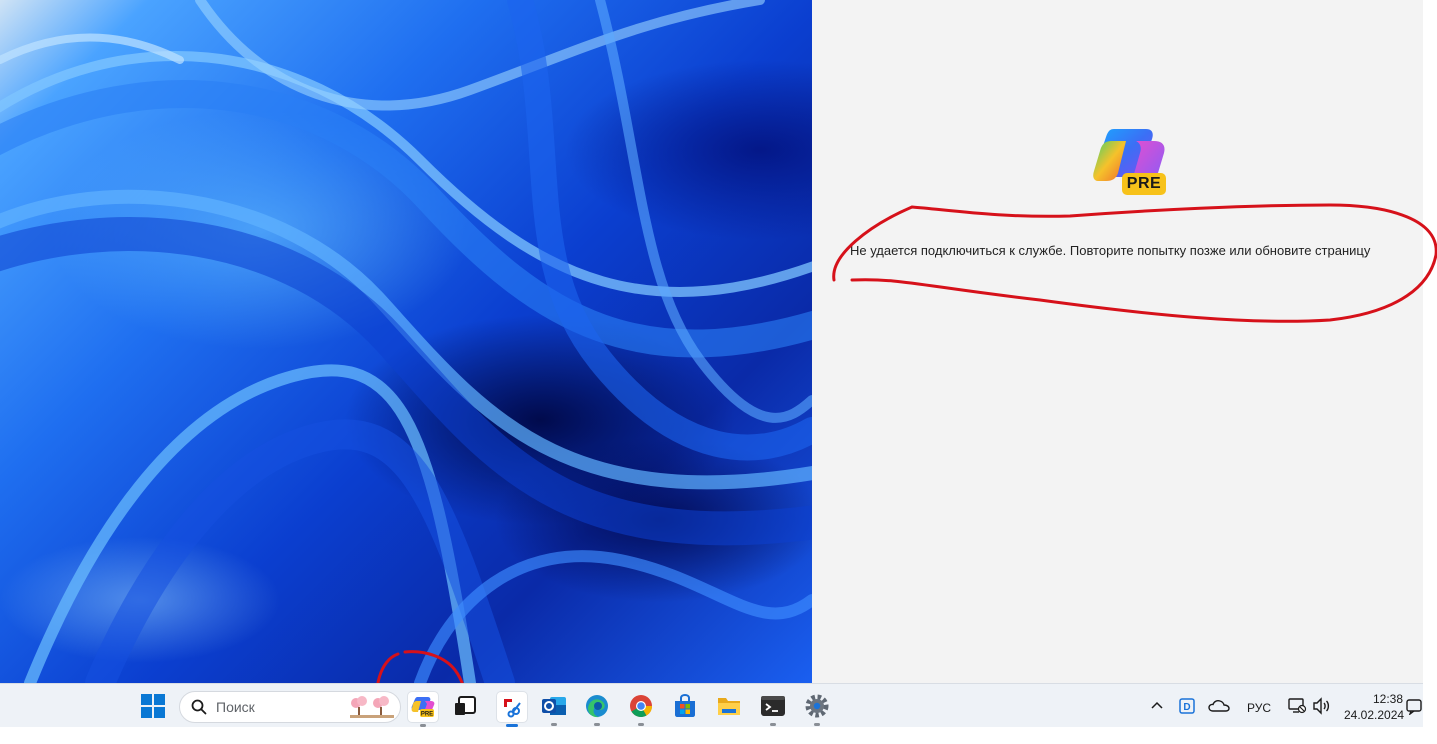 This screenshot has height=744, width=1437. I want to click on outlook-icon, so click(554, 708).